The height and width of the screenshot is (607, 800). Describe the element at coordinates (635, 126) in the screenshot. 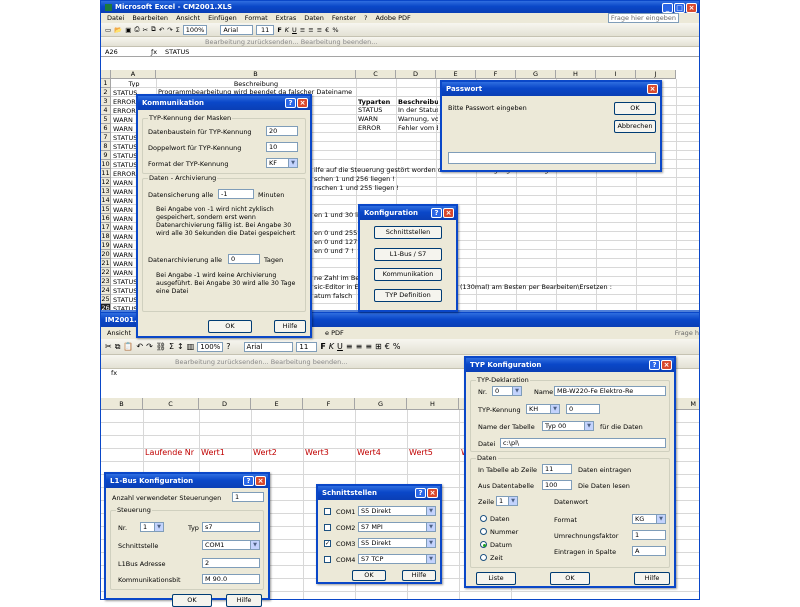

I see `cancel-button: Abbrechen` at that location.